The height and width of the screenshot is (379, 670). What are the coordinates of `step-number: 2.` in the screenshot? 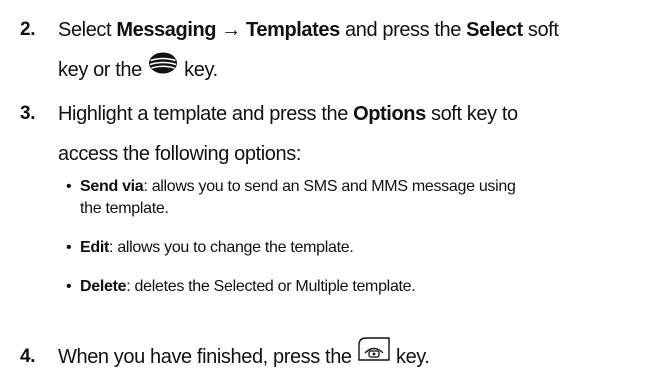 It's located at (28, 29).